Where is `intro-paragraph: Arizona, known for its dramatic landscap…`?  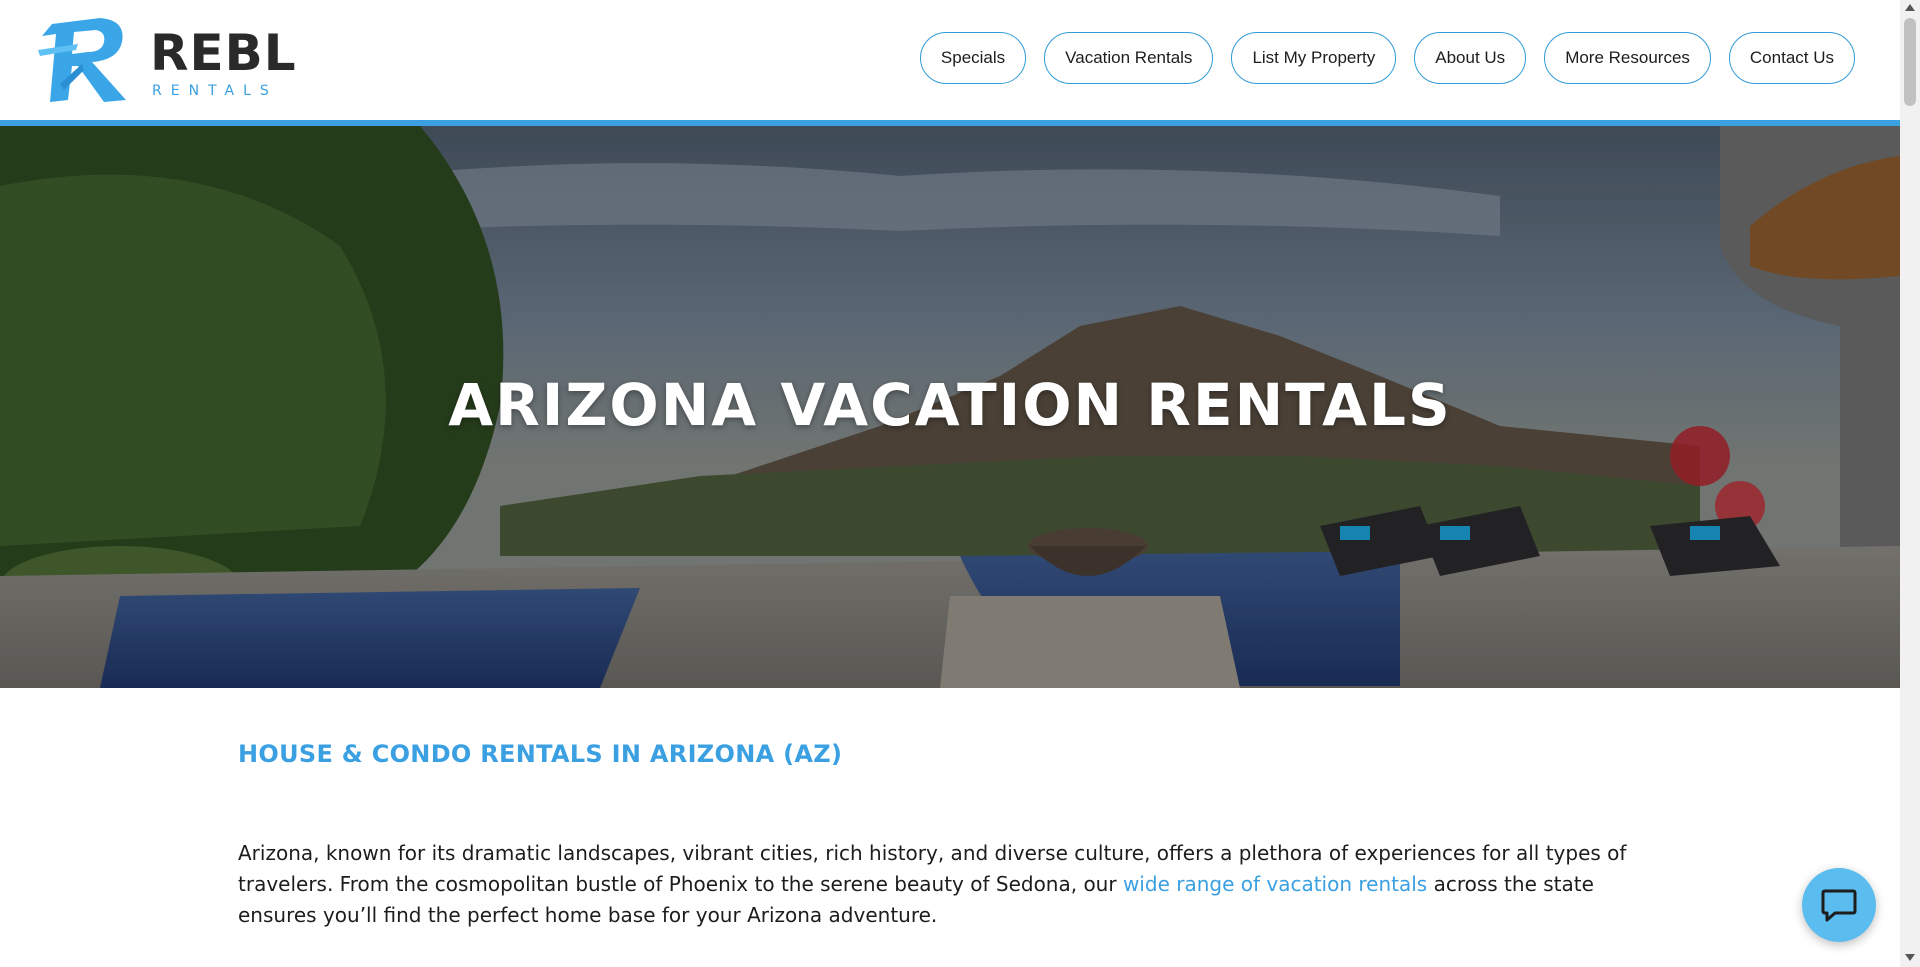 intro-paragraph: Arizona, known for its dramatic landscap… is located at coordinates (958, 884).